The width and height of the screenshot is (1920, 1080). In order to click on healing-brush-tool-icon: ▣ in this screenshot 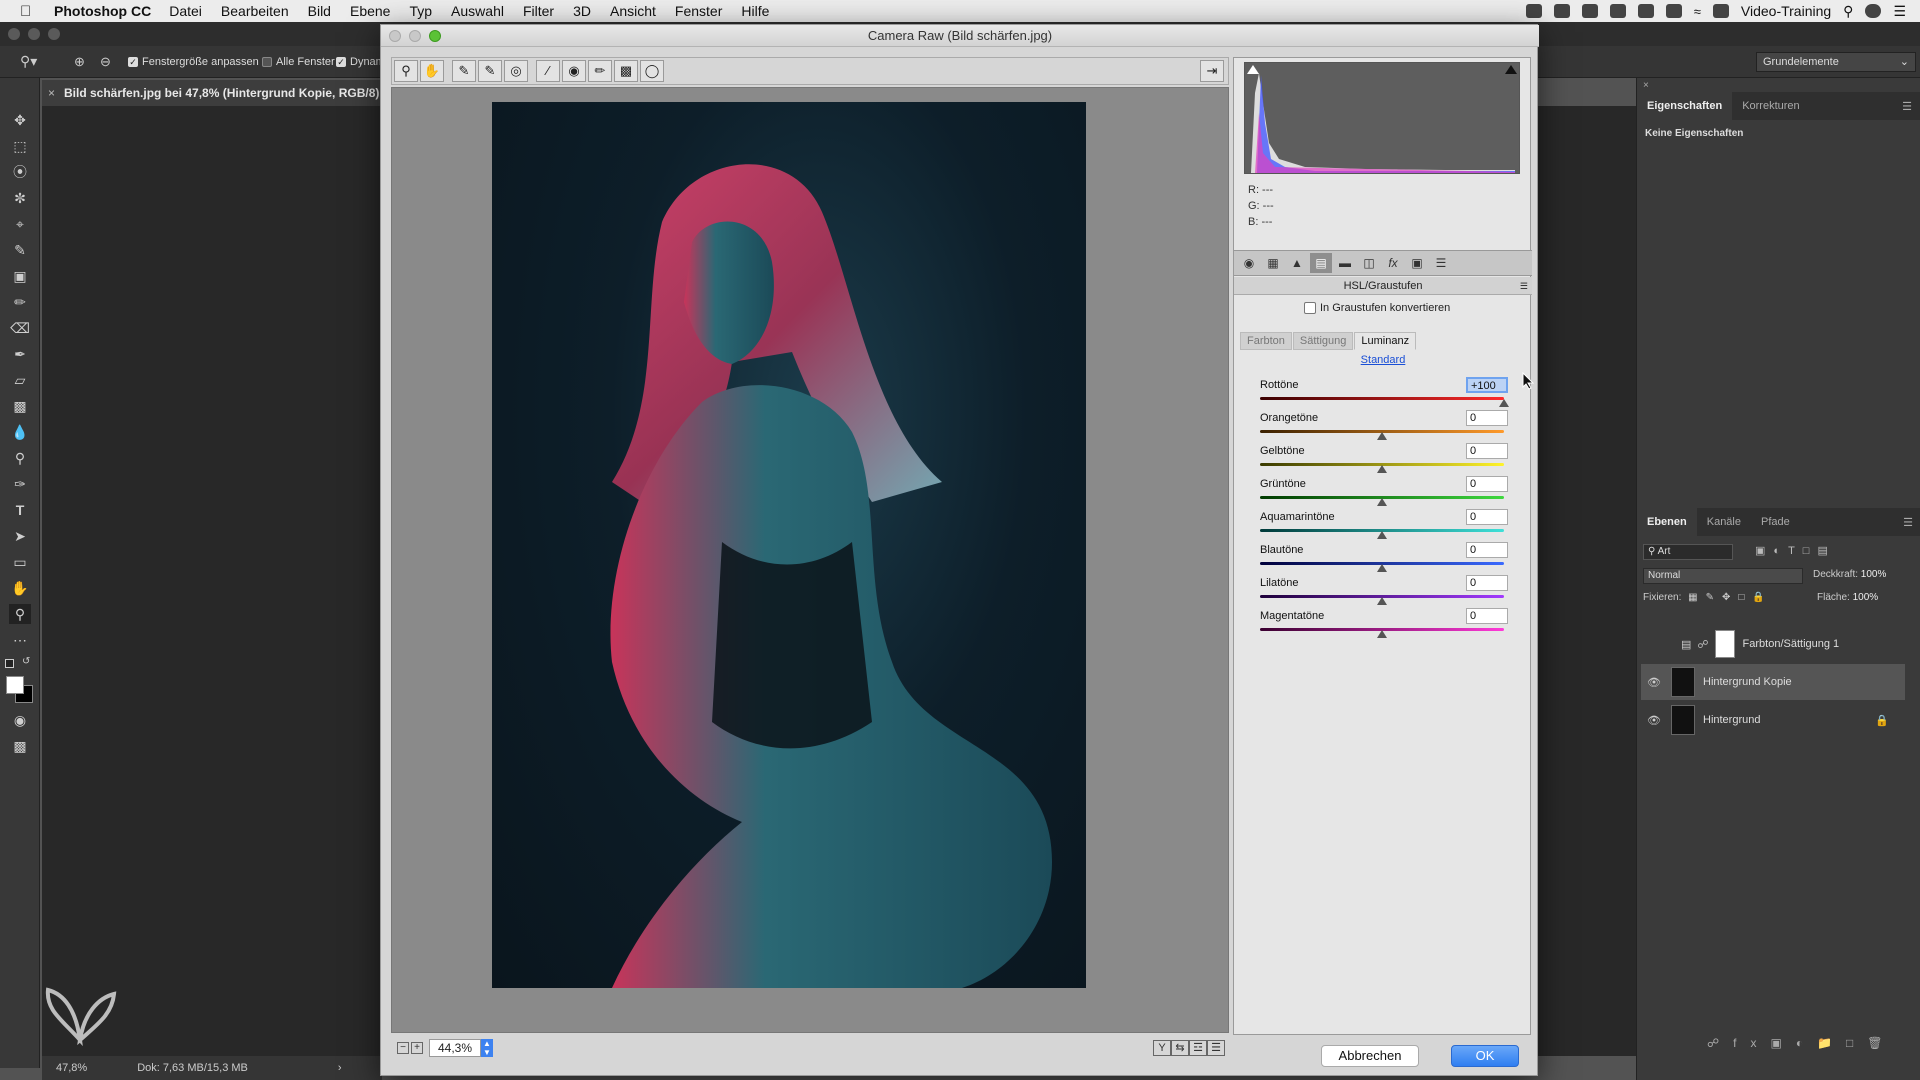, I will do `click(20, 276)`.